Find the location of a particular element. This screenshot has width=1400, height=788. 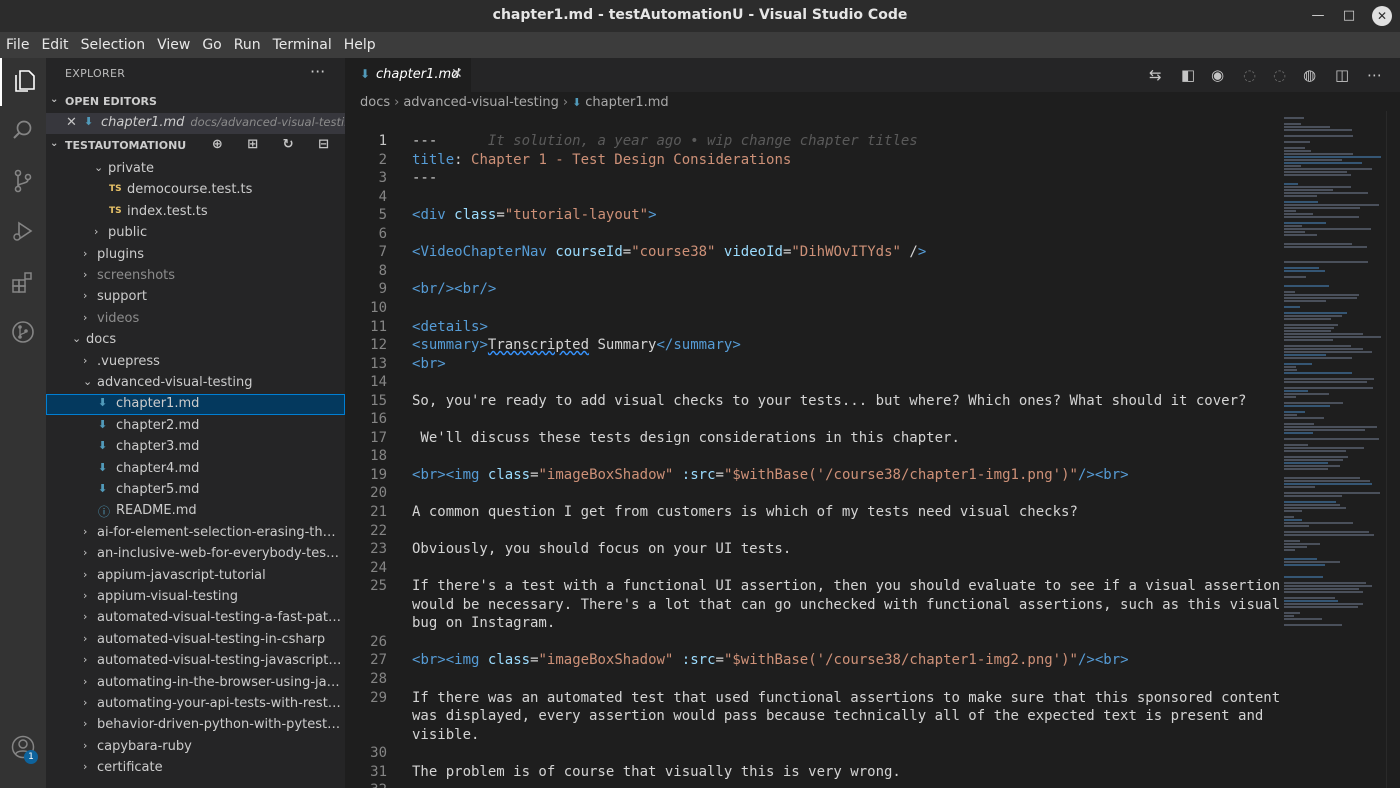

explorer-toolbar: ⊕ ⊞ ↻ ⊟ is located at coordinates (275, 144).